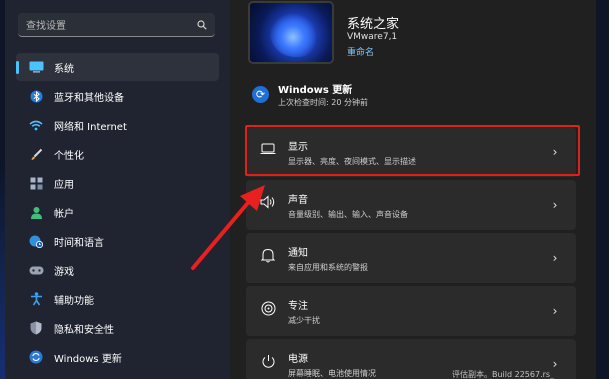  I want to click on apps-icon, so click(36, 183).